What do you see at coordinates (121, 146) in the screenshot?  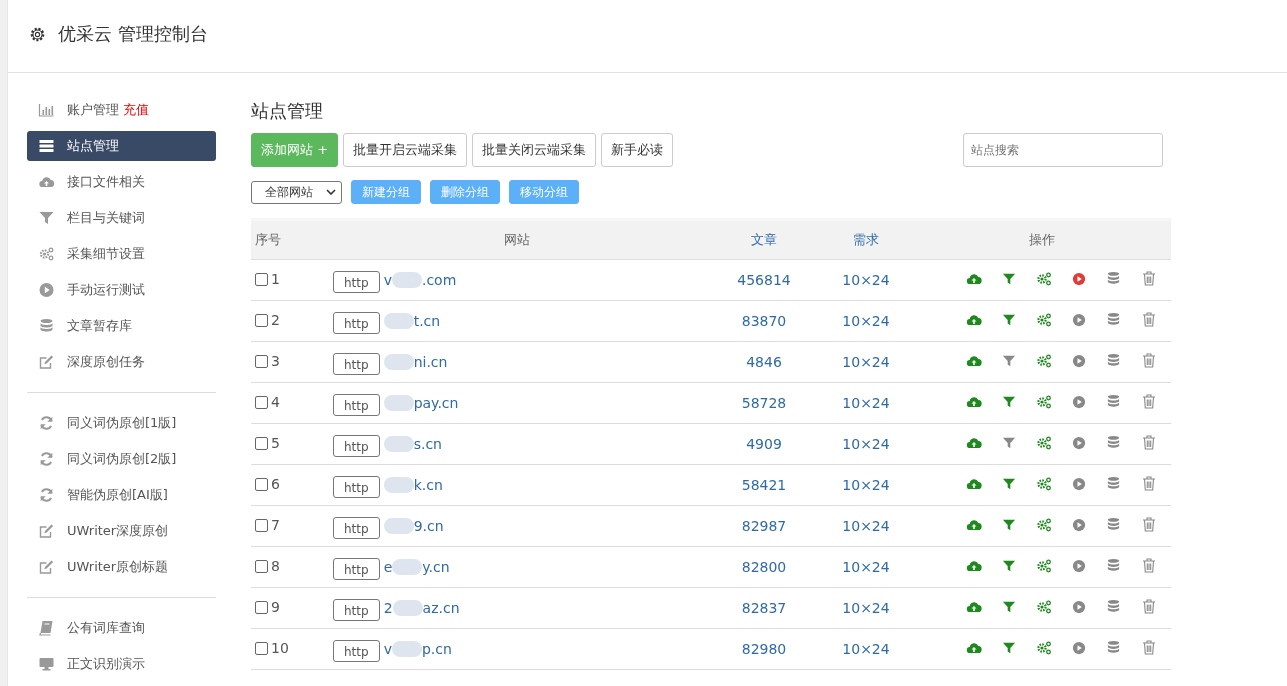 I see `sidebar-item: 站点管理` at bounding box center [121, 146].